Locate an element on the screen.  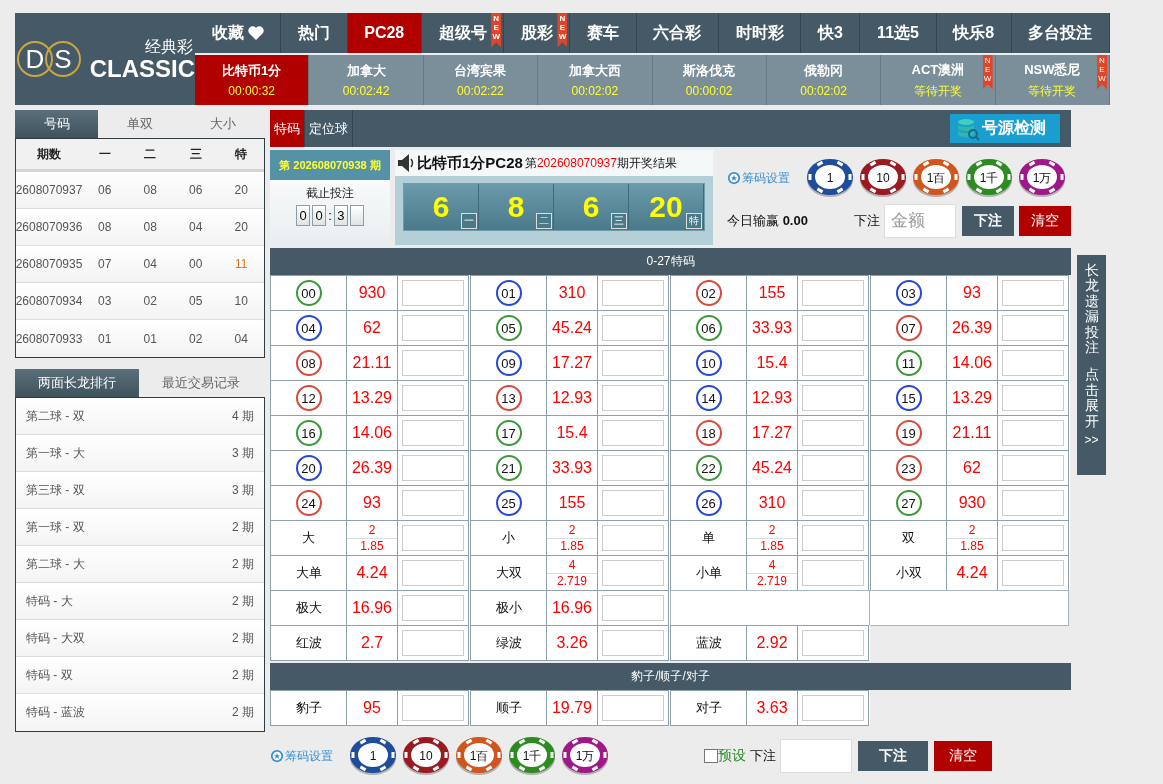
nav-tab: 时时彩 is located at coordinates (760, 33).